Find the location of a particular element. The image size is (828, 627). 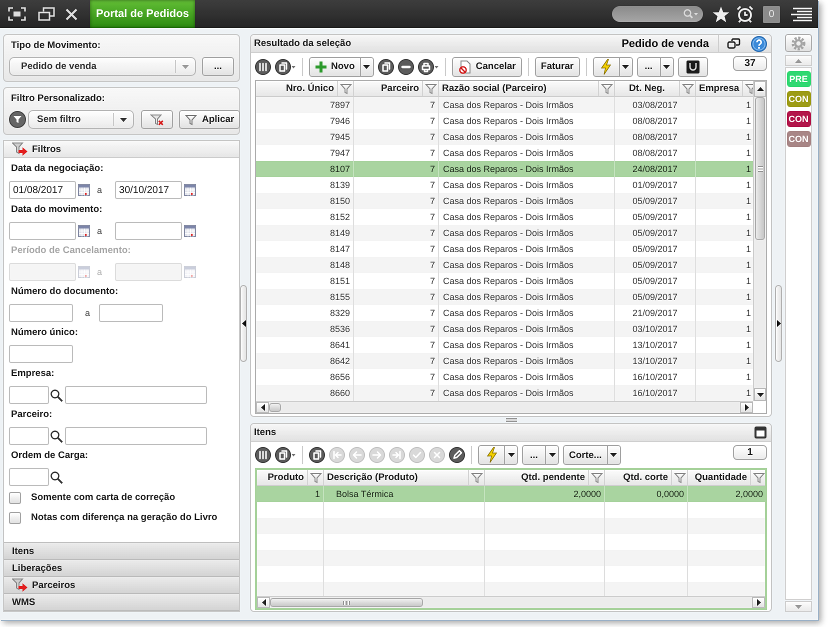

search-field is located at coordinates (657, 14).